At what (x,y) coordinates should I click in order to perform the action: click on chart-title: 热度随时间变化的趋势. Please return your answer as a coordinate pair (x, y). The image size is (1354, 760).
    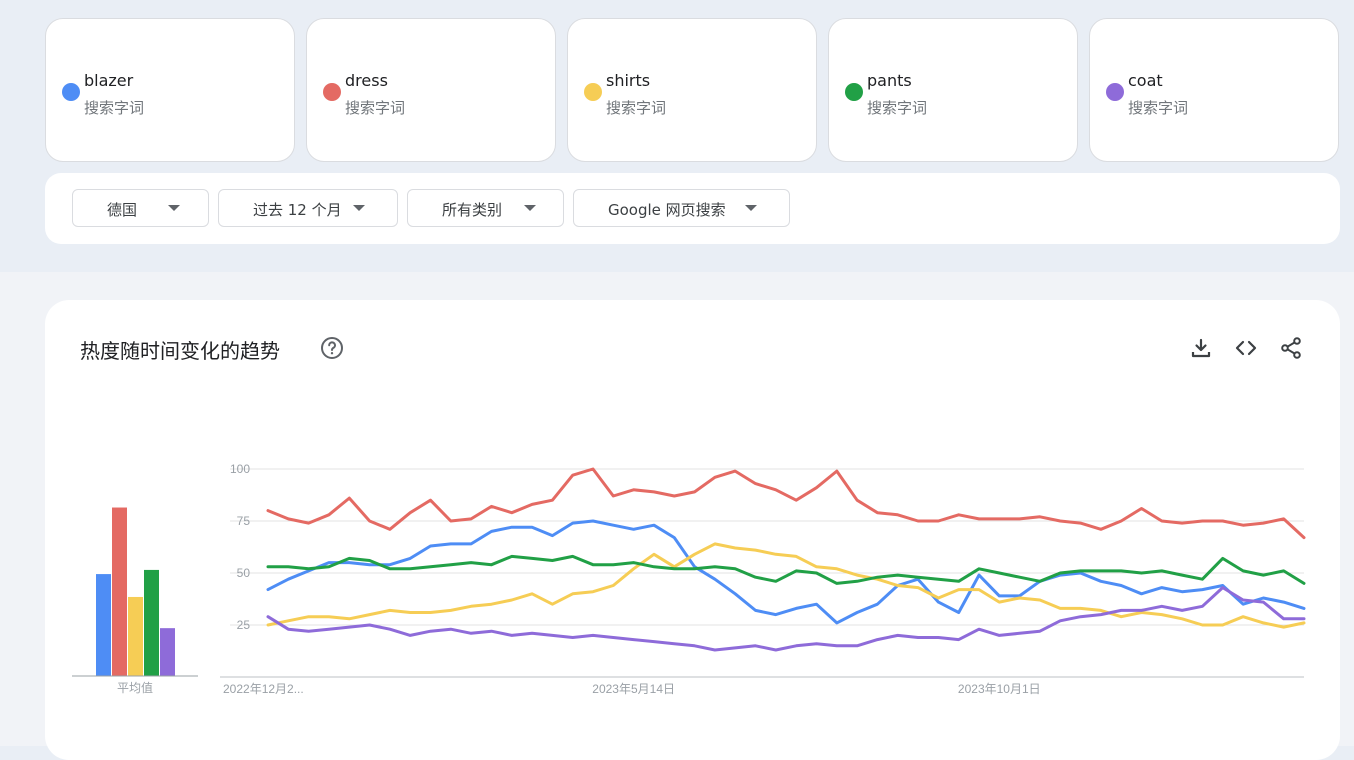
    Looking at the image, I should click on (180, 351).